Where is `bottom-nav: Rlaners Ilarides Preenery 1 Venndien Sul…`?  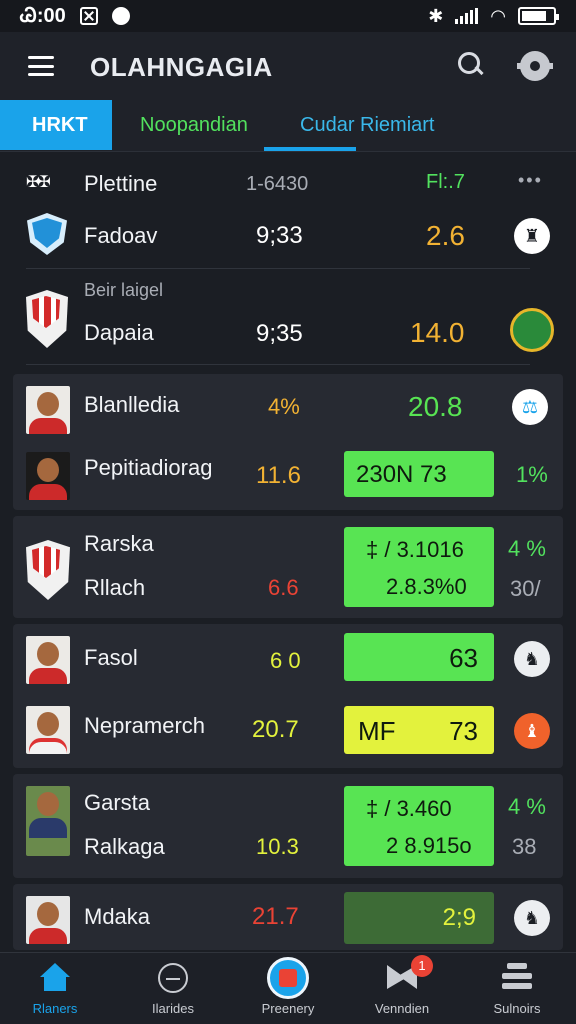
bottom-nav: Rlaners Ilarides Preenery 1 Venndien Sul… is located at coordinates (288, 988).